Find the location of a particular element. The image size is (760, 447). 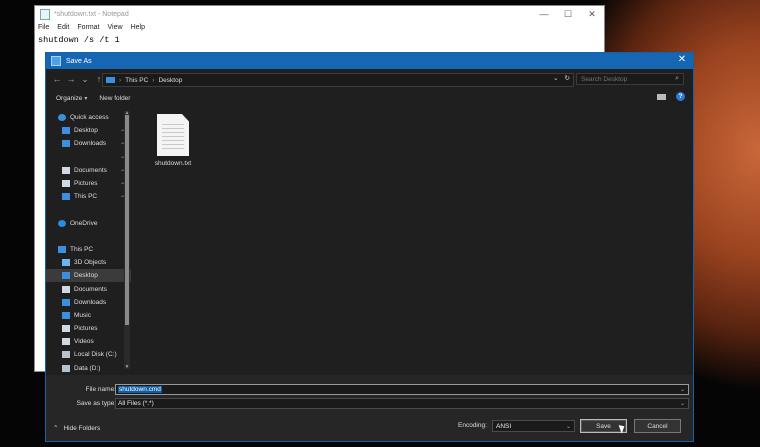

new-folder-button: New folder is located at coordinates (114, 98).